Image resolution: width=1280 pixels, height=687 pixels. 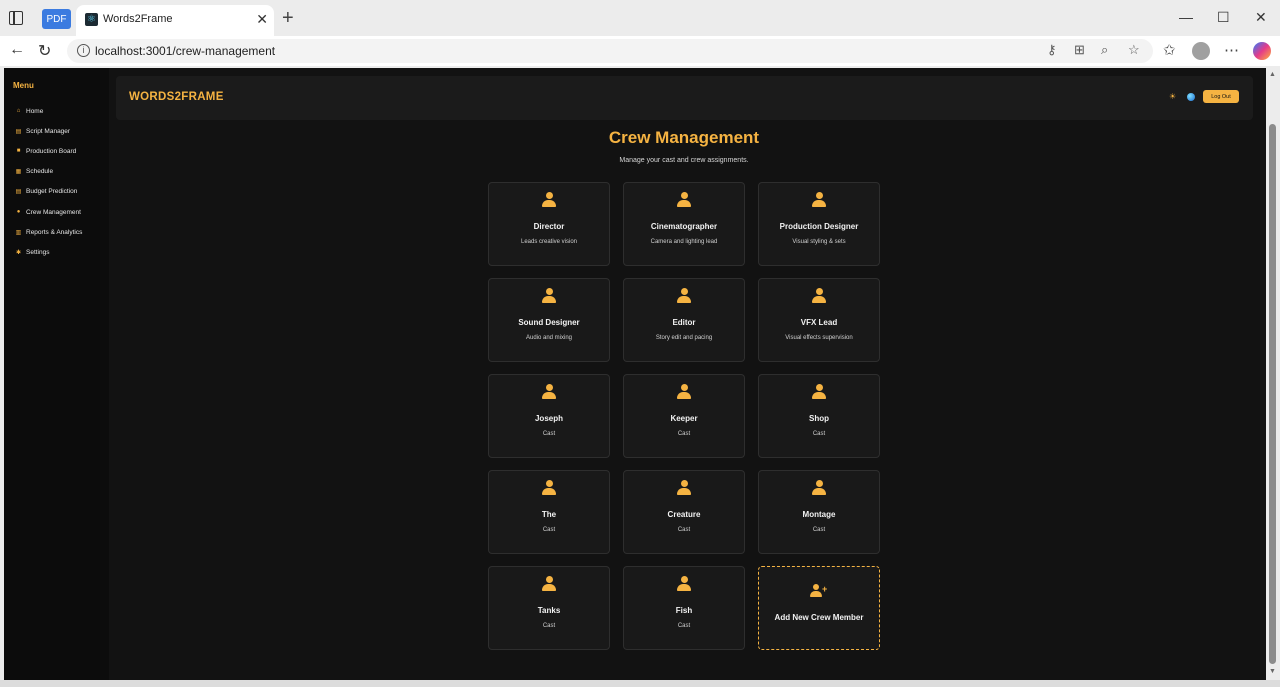 I want to click on crew-card-shop: Shop Cast, so click(x=819, y=416).